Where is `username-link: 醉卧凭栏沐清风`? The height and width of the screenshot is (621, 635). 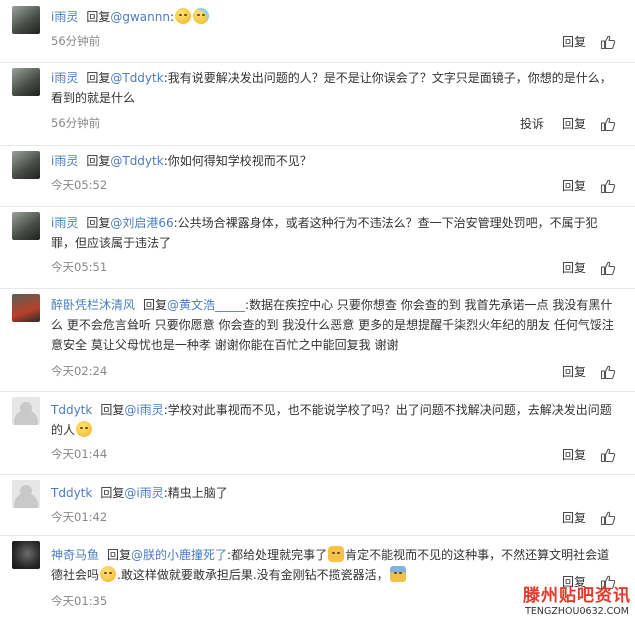 username-link: 醉卧凭栏沐清风 is located at coordinates (93, 305).